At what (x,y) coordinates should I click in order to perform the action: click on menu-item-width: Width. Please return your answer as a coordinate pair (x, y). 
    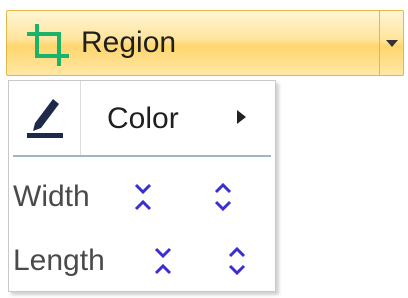
    Looking at the image, I should click on (142, 197).